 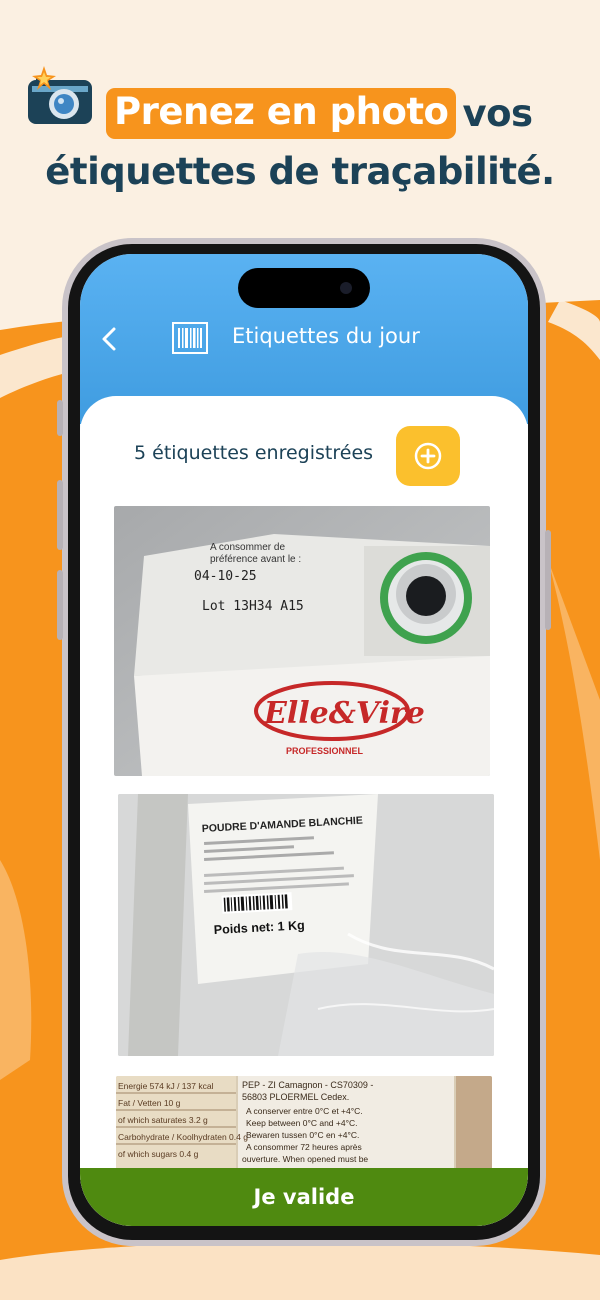 What do you see at coordinates (281, 113) in the screenshot?
I see `headline-highlight: Prenez en photo` at bounding box center [281, 113].